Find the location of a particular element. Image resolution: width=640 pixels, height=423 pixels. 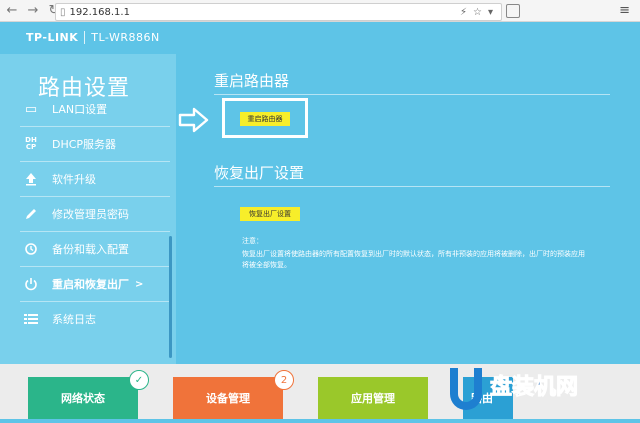

note-title: 注意： is located at coordinates (252, 241).